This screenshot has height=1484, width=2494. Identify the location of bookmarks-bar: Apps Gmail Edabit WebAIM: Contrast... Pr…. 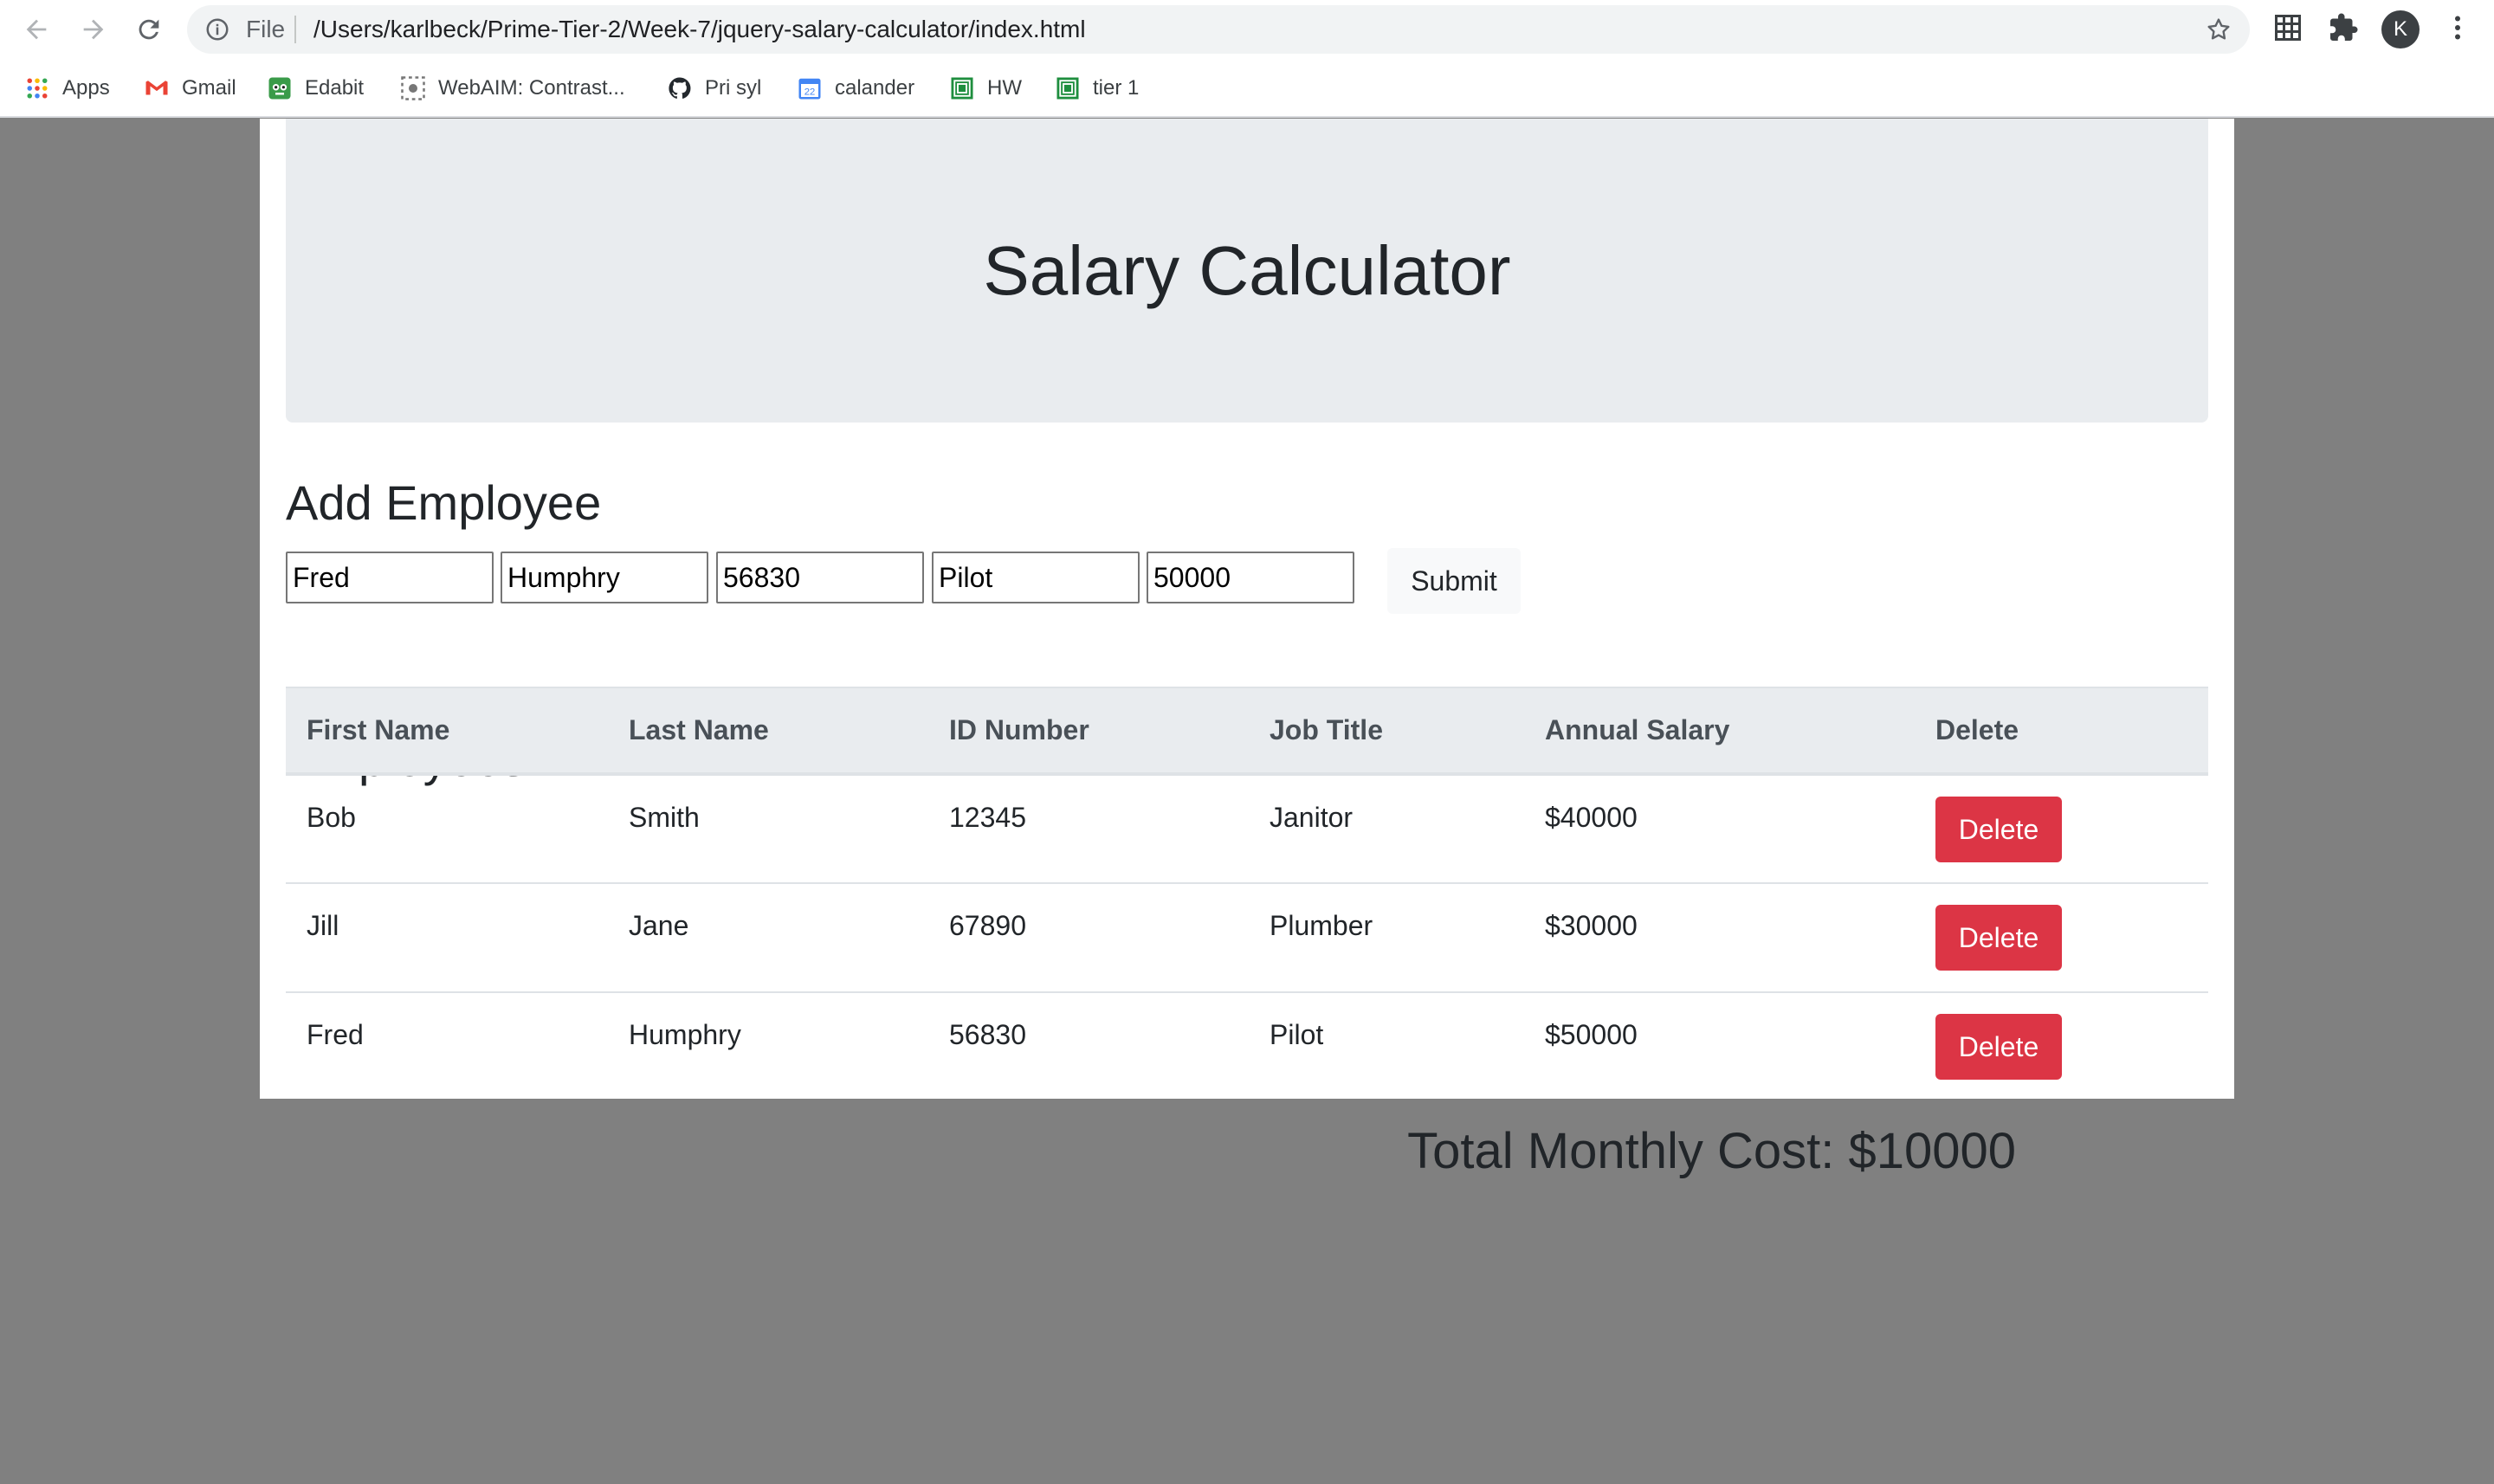
(1247, 88).